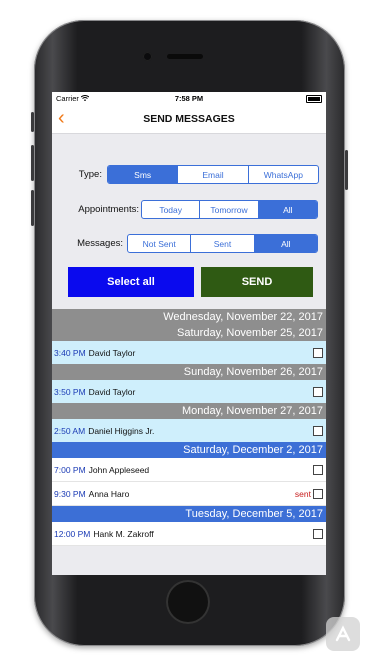 This screenshot has height=667, width=375. Describe the element at coordinates (32, 122) in the screenshot. I see `mute-switch` at that location.